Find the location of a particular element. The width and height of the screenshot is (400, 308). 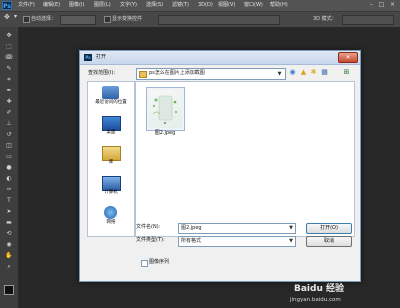

eraser-tool-icon: ◫ is located at coordinates (9, 145).